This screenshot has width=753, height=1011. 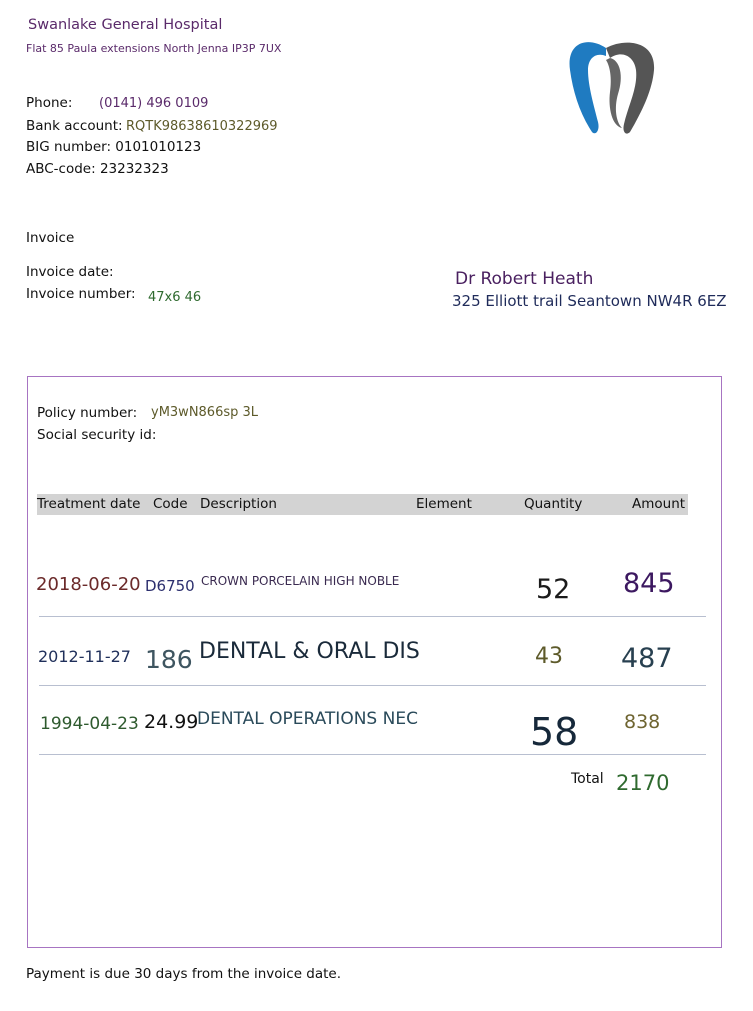 What do you see at coordinates (49, 103) in the screenshot?
I see `phone-label: Phone:` at bounding box center [49, 103].